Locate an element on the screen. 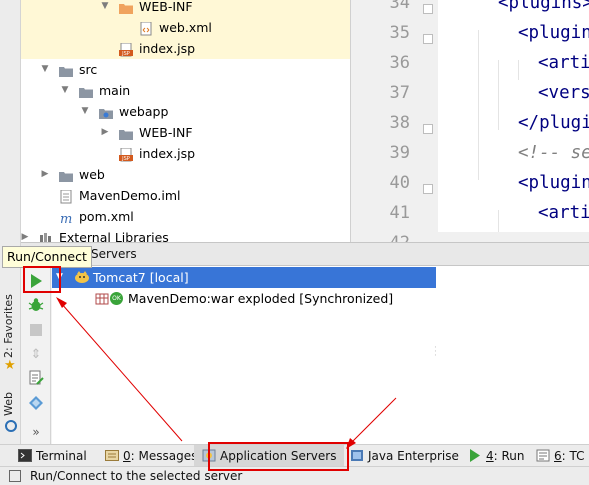  tree-item-label: web.xml is located at coordinates (185, 27).